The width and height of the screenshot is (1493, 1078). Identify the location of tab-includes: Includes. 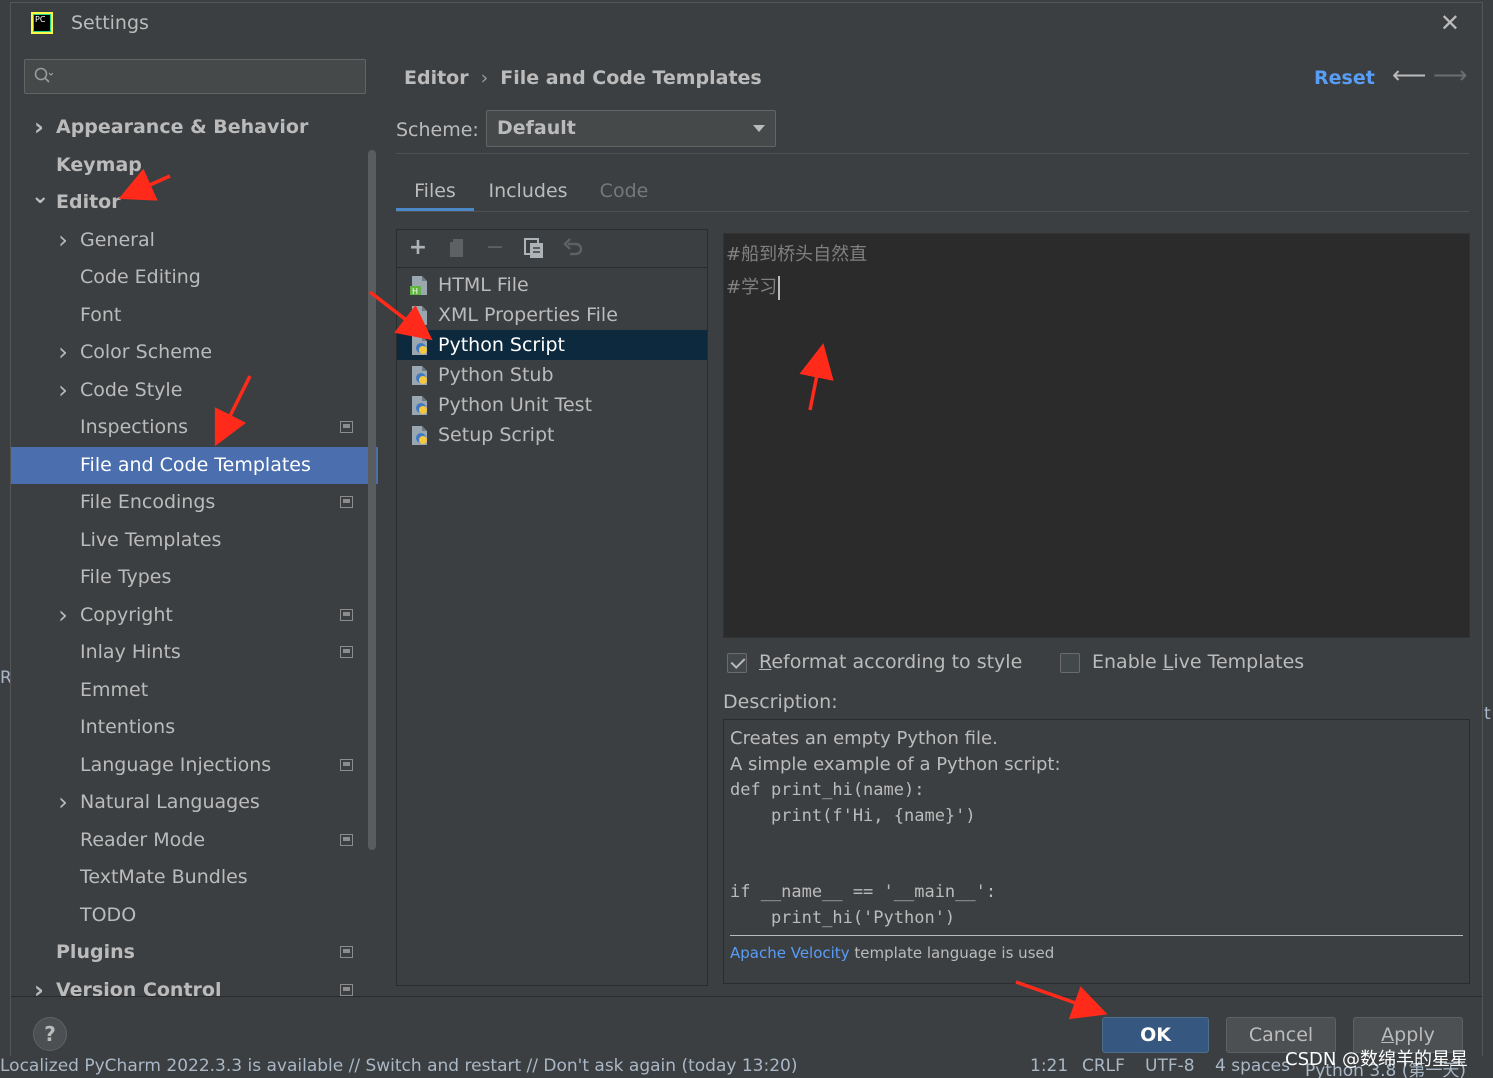
(528, 191).